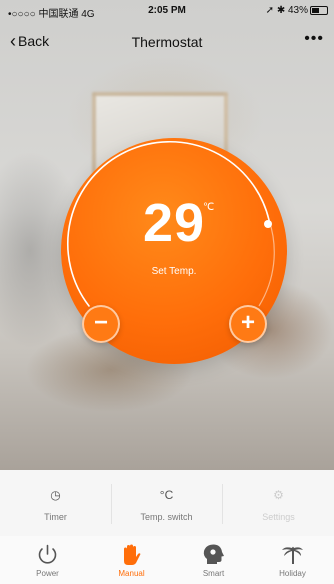 The width and height of the screenshot is (334, 584). Describe the element at coordinates (13, 41) in the screenshot. I see `chevron-left-icon: ‹` at that location.